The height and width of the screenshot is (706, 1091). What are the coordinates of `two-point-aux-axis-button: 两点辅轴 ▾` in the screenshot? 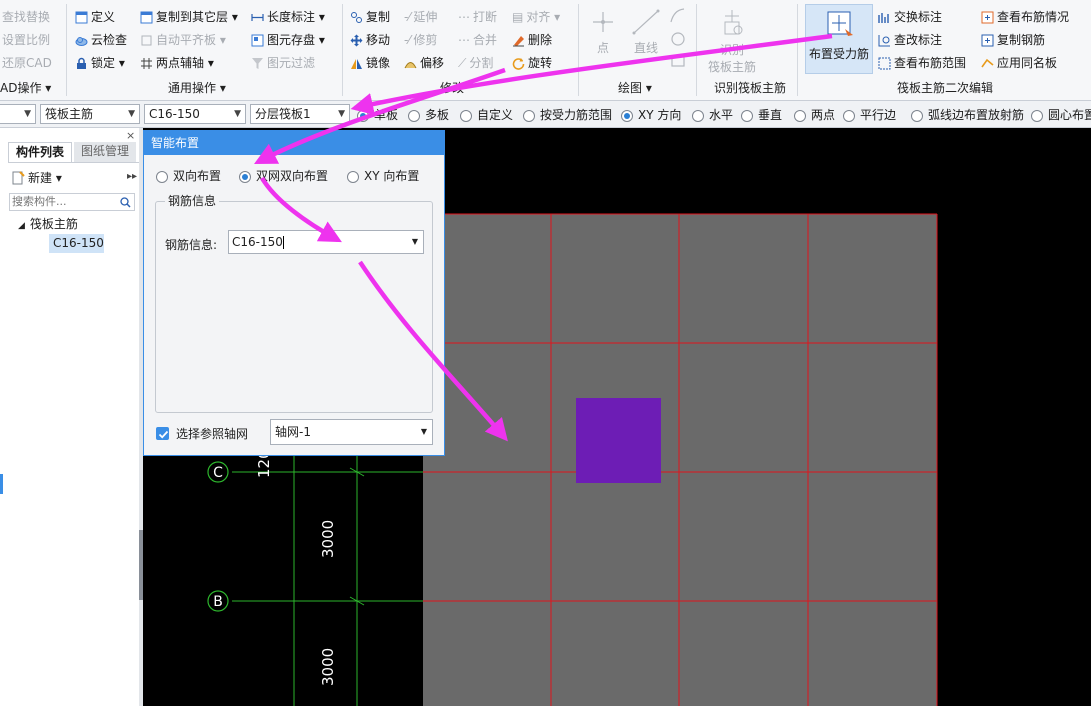 It's located at (177, 63).